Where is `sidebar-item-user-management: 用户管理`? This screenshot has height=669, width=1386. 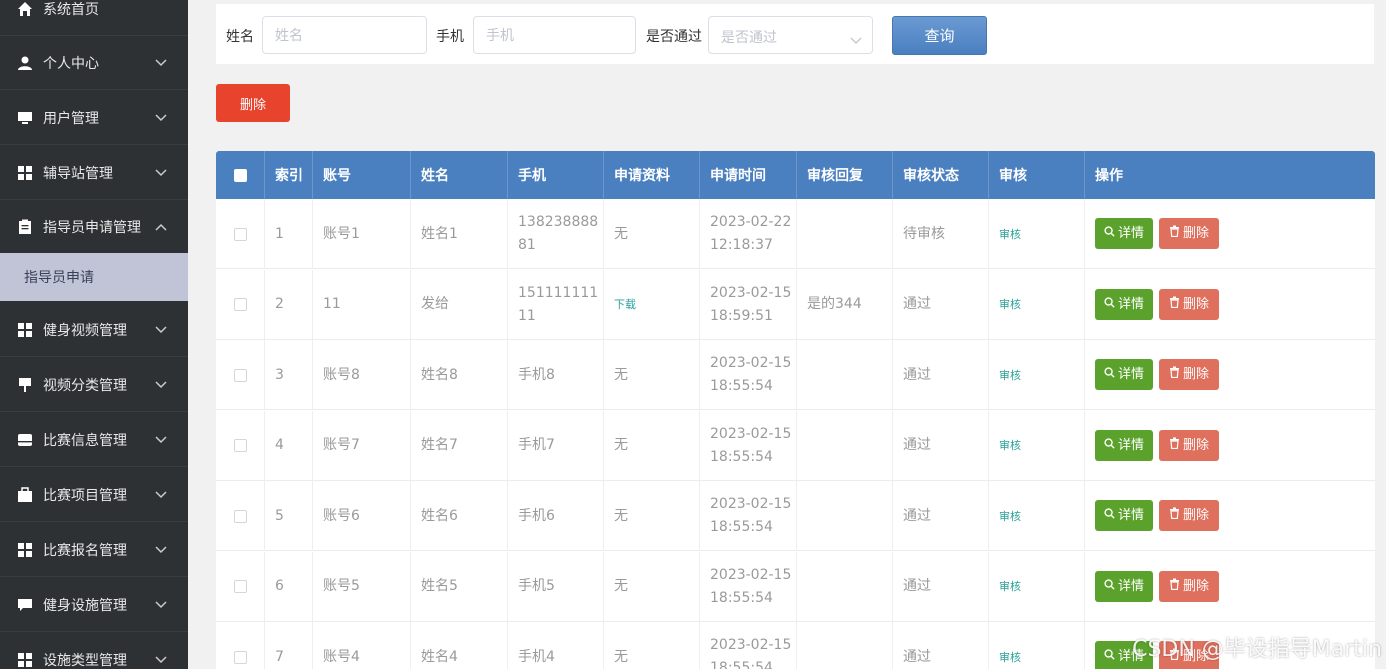
sidebar-item-user-management: 用户管理 is located at coordinates (94, 118).